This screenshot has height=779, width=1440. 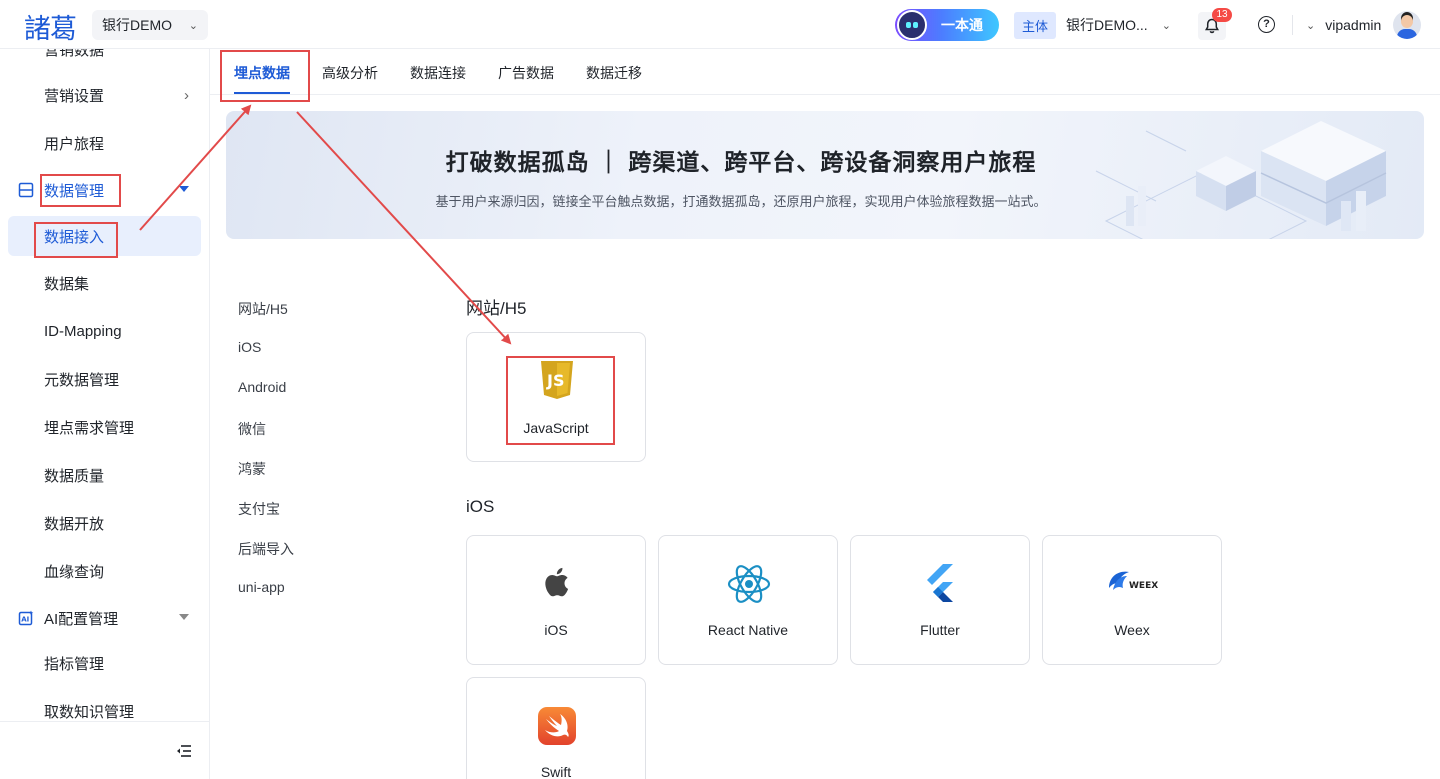 I want to click on sidebar-item-data-quality: 数据质量, so click(x=104, y=475).